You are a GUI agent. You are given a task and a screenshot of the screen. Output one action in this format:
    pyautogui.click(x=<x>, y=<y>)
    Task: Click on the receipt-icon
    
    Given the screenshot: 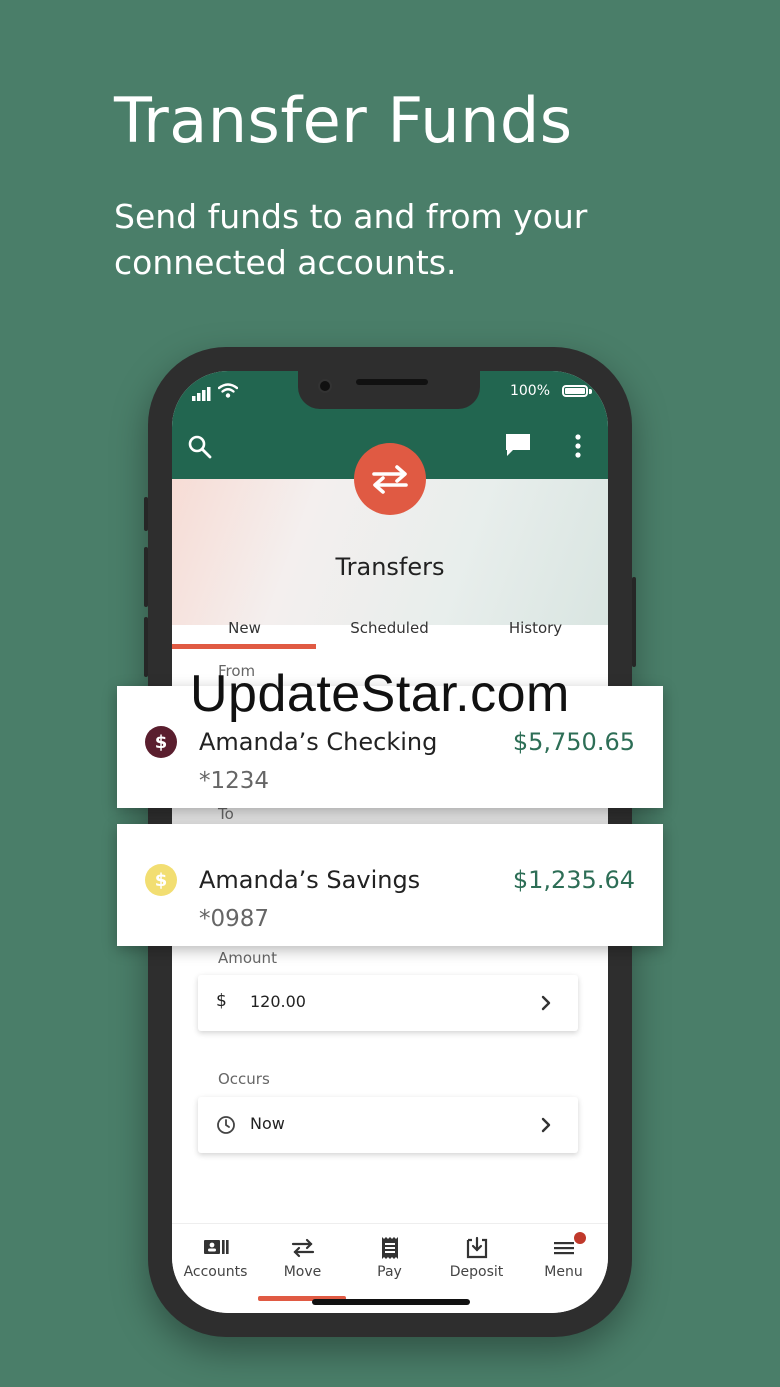 What is the action you would take?
    pyautogui.click(x=390, y=1248)
    